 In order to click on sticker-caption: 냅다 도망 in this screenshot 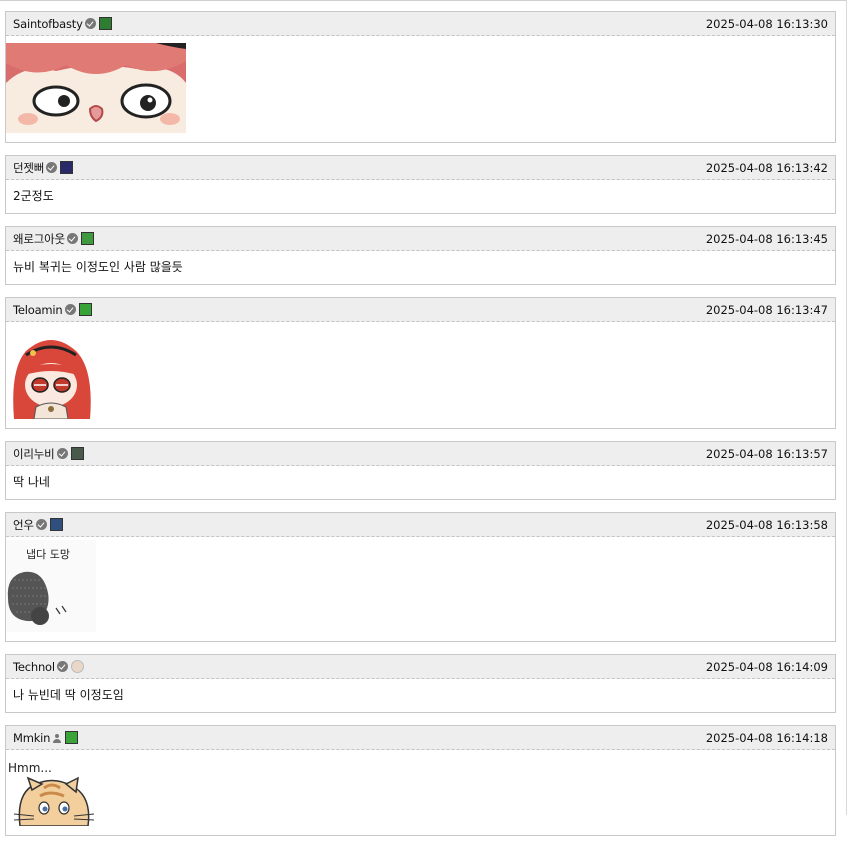, I will do `click(48, 554)`.